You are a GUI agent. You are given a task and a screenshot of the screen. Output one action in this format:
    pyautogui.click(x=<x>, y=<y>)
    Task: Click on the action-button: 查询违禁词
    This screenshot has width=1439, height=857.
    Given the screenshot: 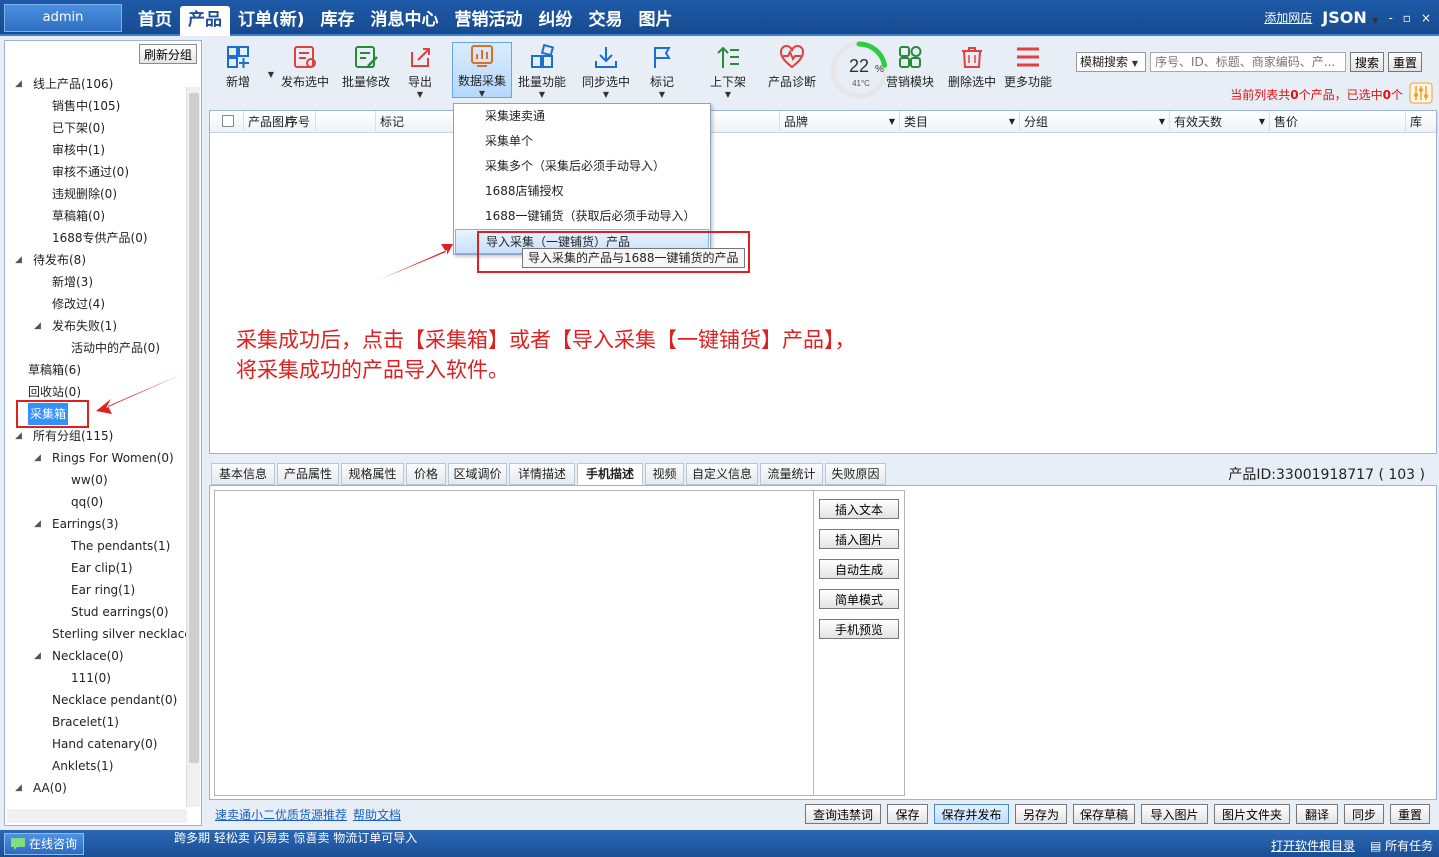 What is the action you would take?
    pyautogui.click(x=843, y=814)
    